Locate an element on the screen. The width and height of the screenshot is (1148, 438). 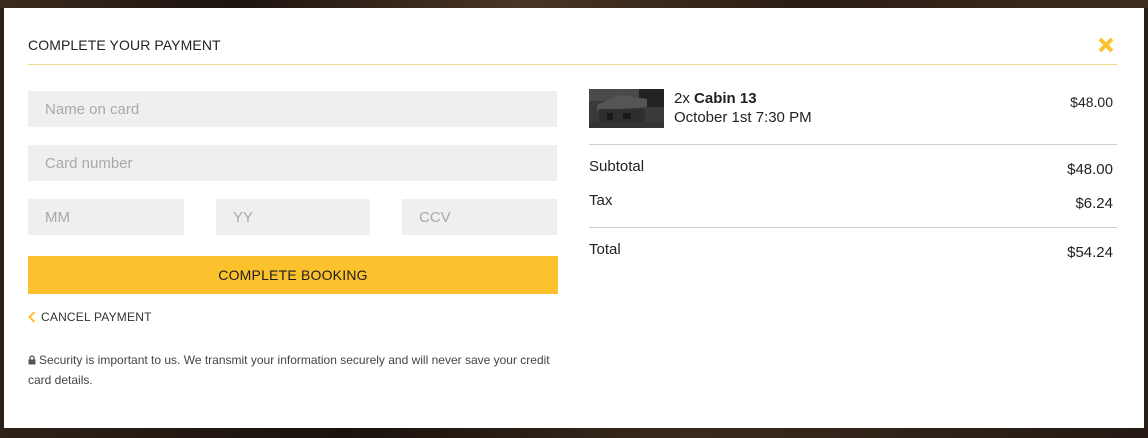
expiry-year-input is located at coordinates (293, 217).